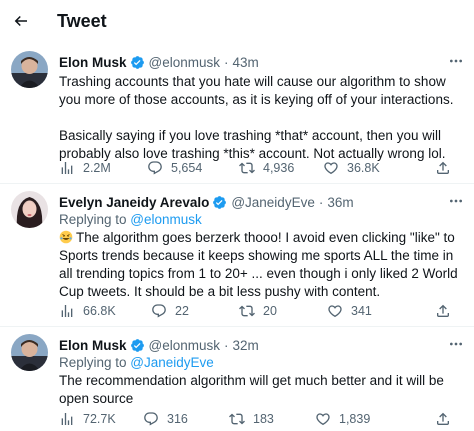 This screenshot has width=474, height=431. Describe the element at coordinates (279, 168) in the screenshot. I see `retweets-count: 4,936` at that location.